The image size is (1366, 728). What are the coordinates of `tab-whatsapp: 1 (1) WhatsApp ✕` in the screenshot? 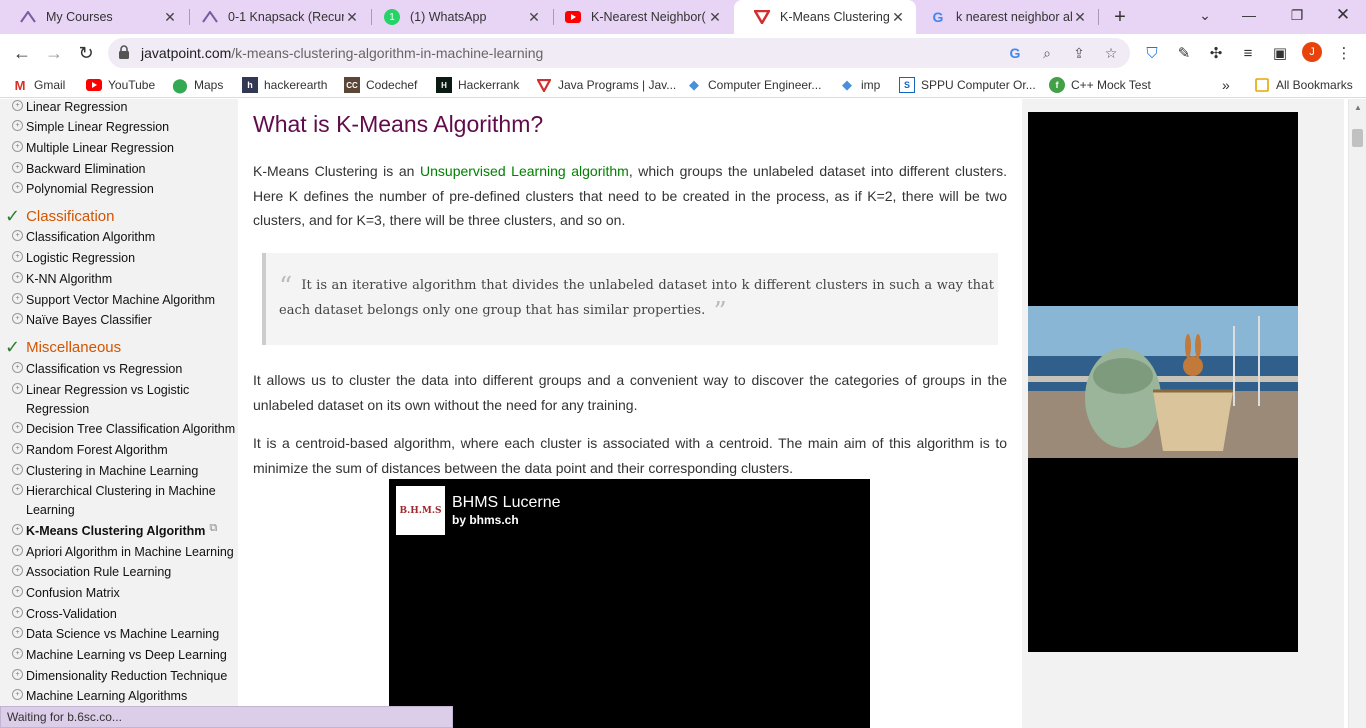 It's located at (458, 17).